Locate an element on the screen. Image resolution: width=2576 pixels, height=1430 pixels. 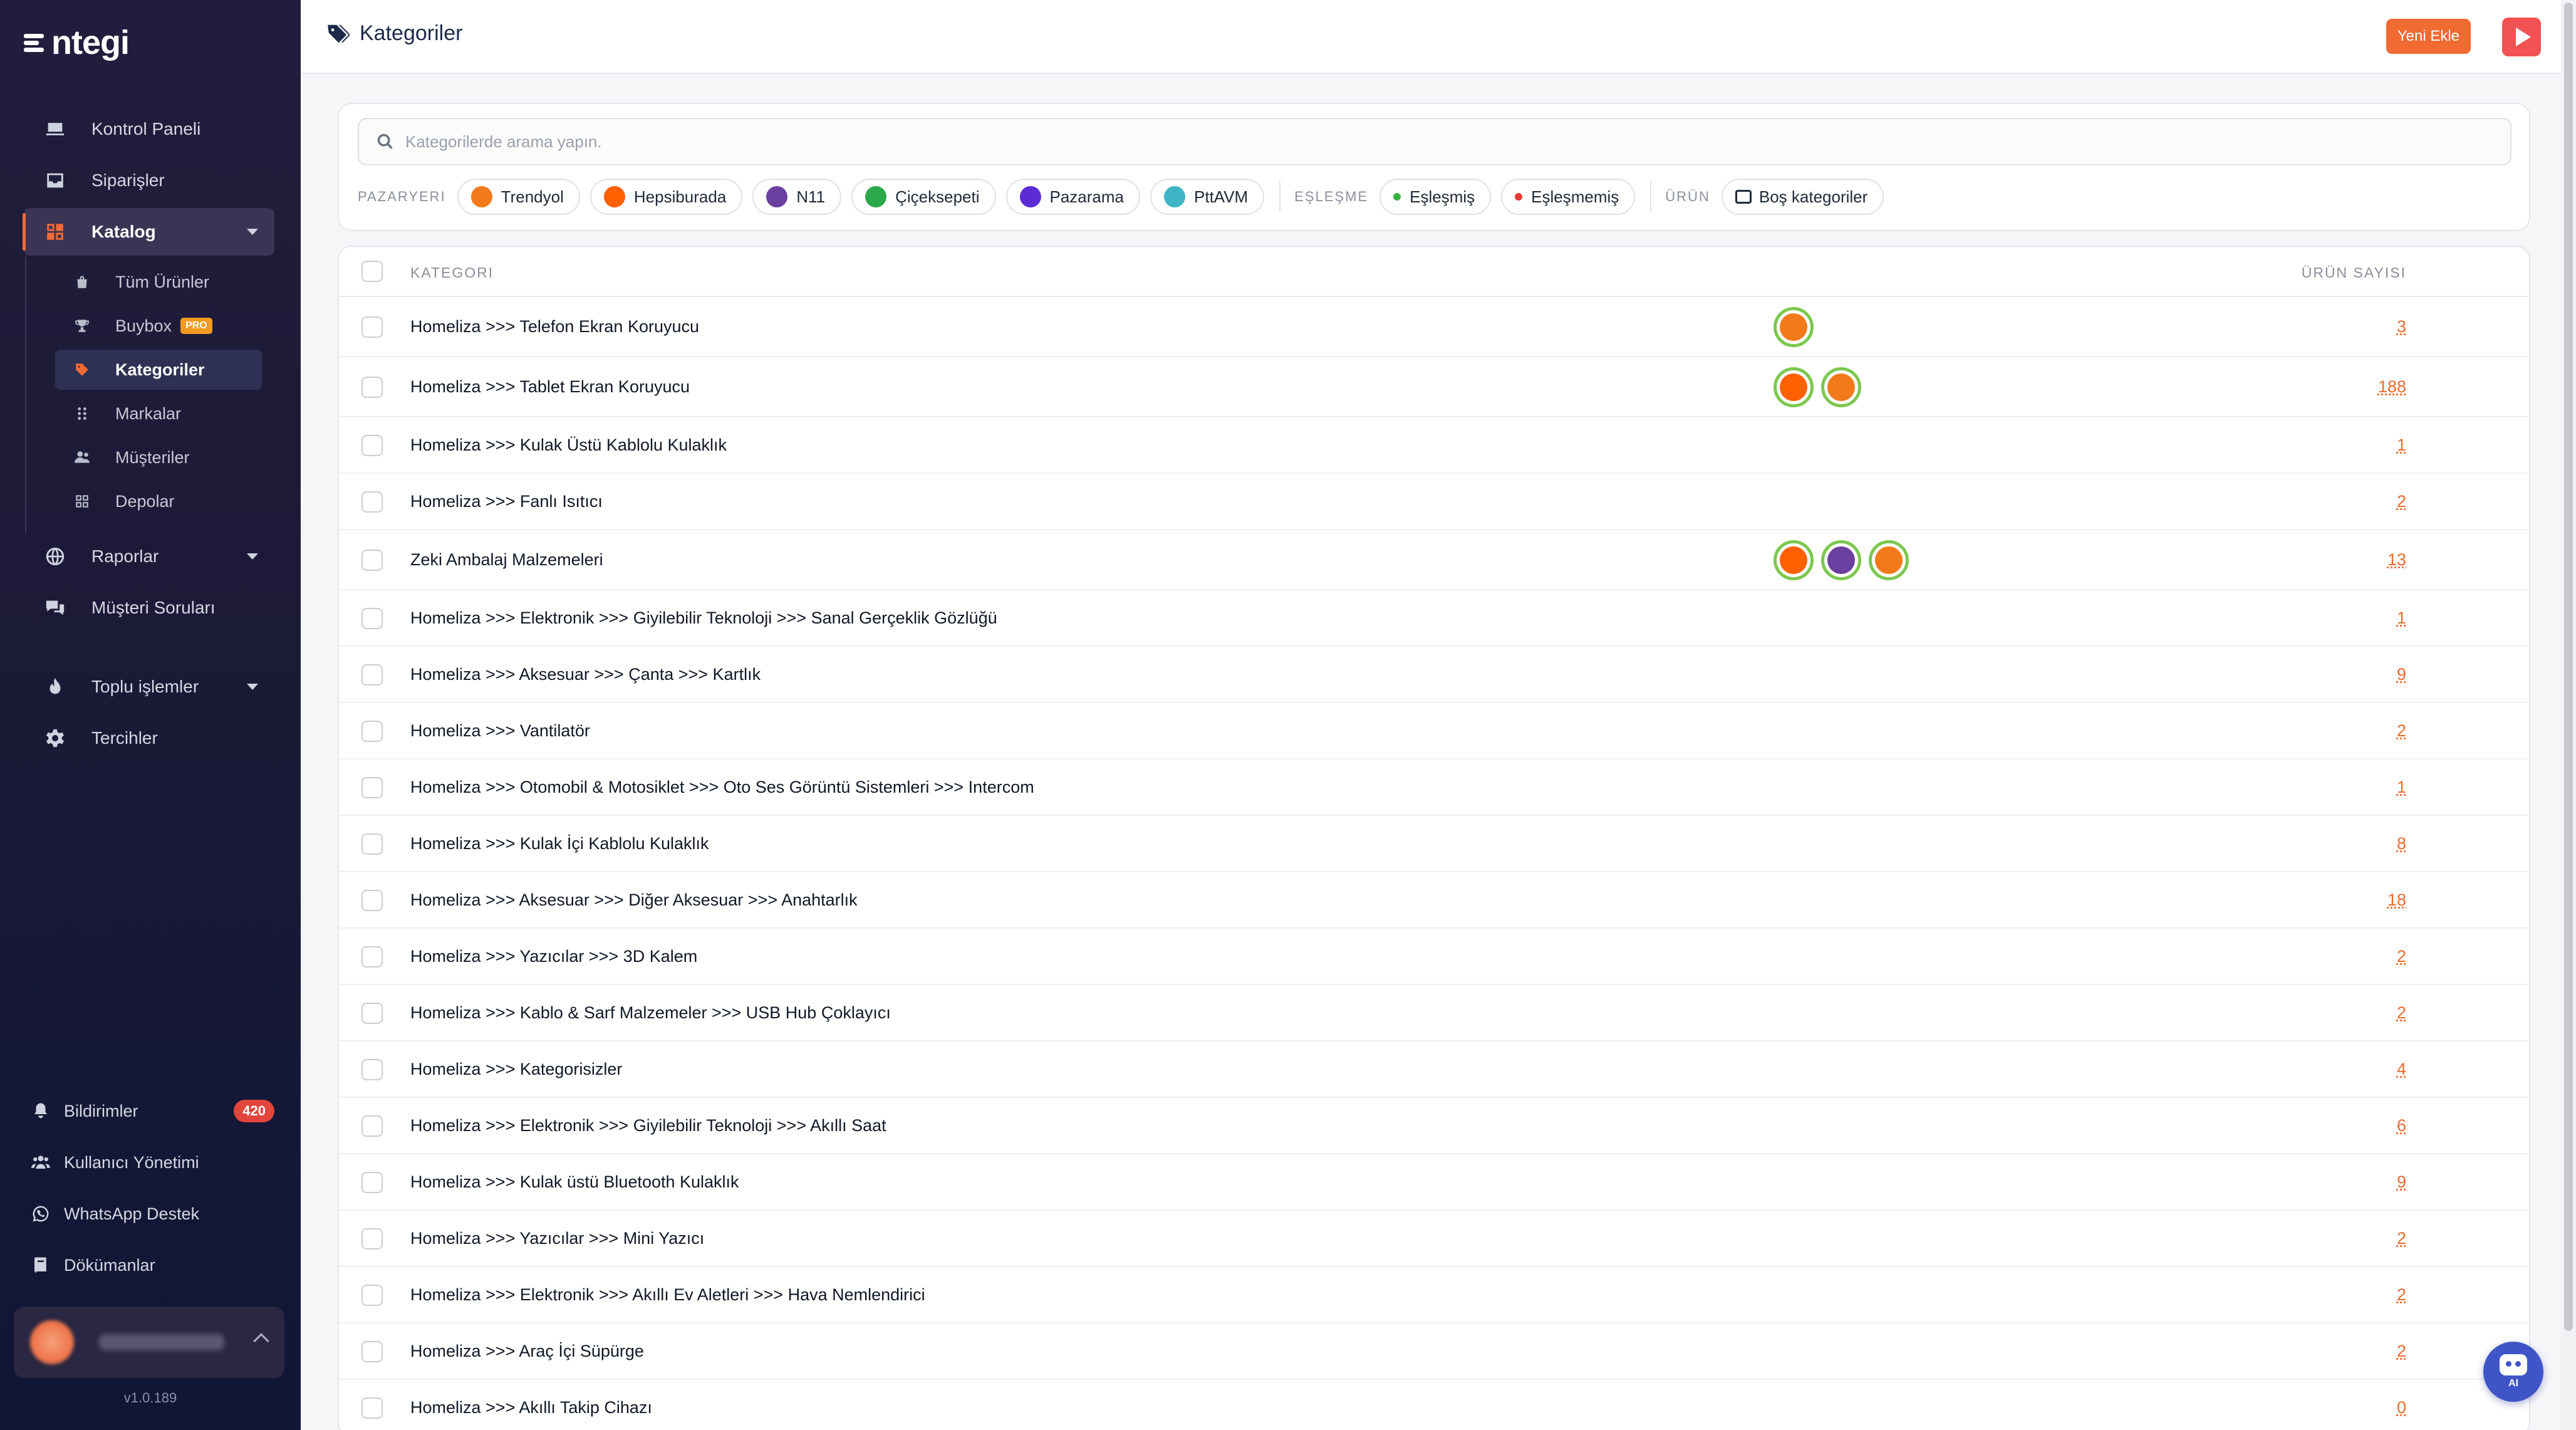
product-count-link: 13 is located at coordinates (2396, 560).